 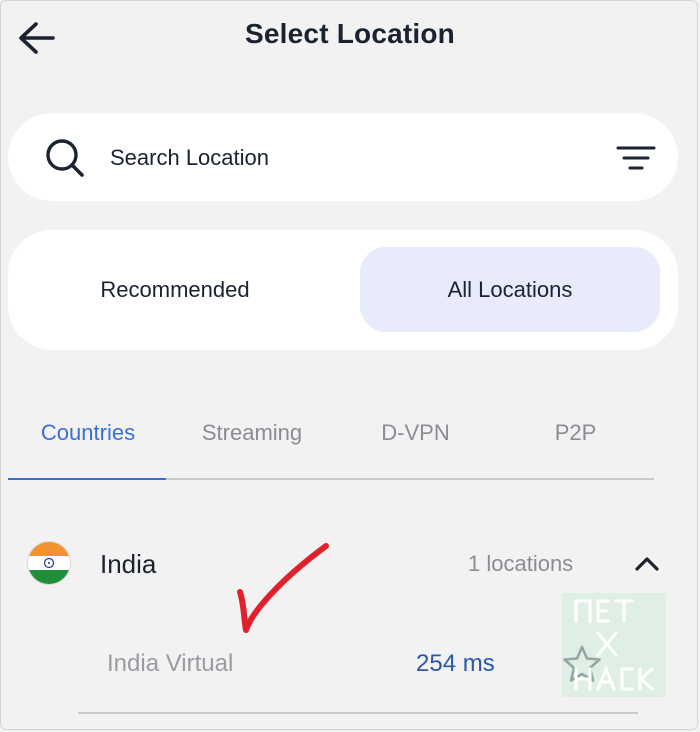 What do you see at coordinates (49, 563) in the screenshot?
I see `india-flag-icon` at bounding box center [49, 563].